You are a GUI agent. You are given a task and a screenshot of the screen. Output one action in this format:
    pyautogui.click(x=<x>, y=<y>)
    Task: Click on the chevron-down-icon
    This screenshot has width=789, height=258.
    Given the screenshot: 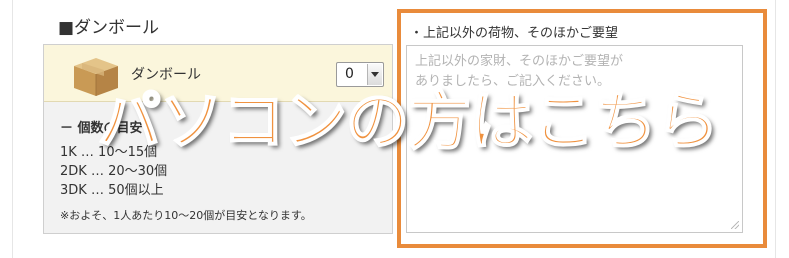 What is the action you would take?
    pyautogui.click(x=374, y=74)
    